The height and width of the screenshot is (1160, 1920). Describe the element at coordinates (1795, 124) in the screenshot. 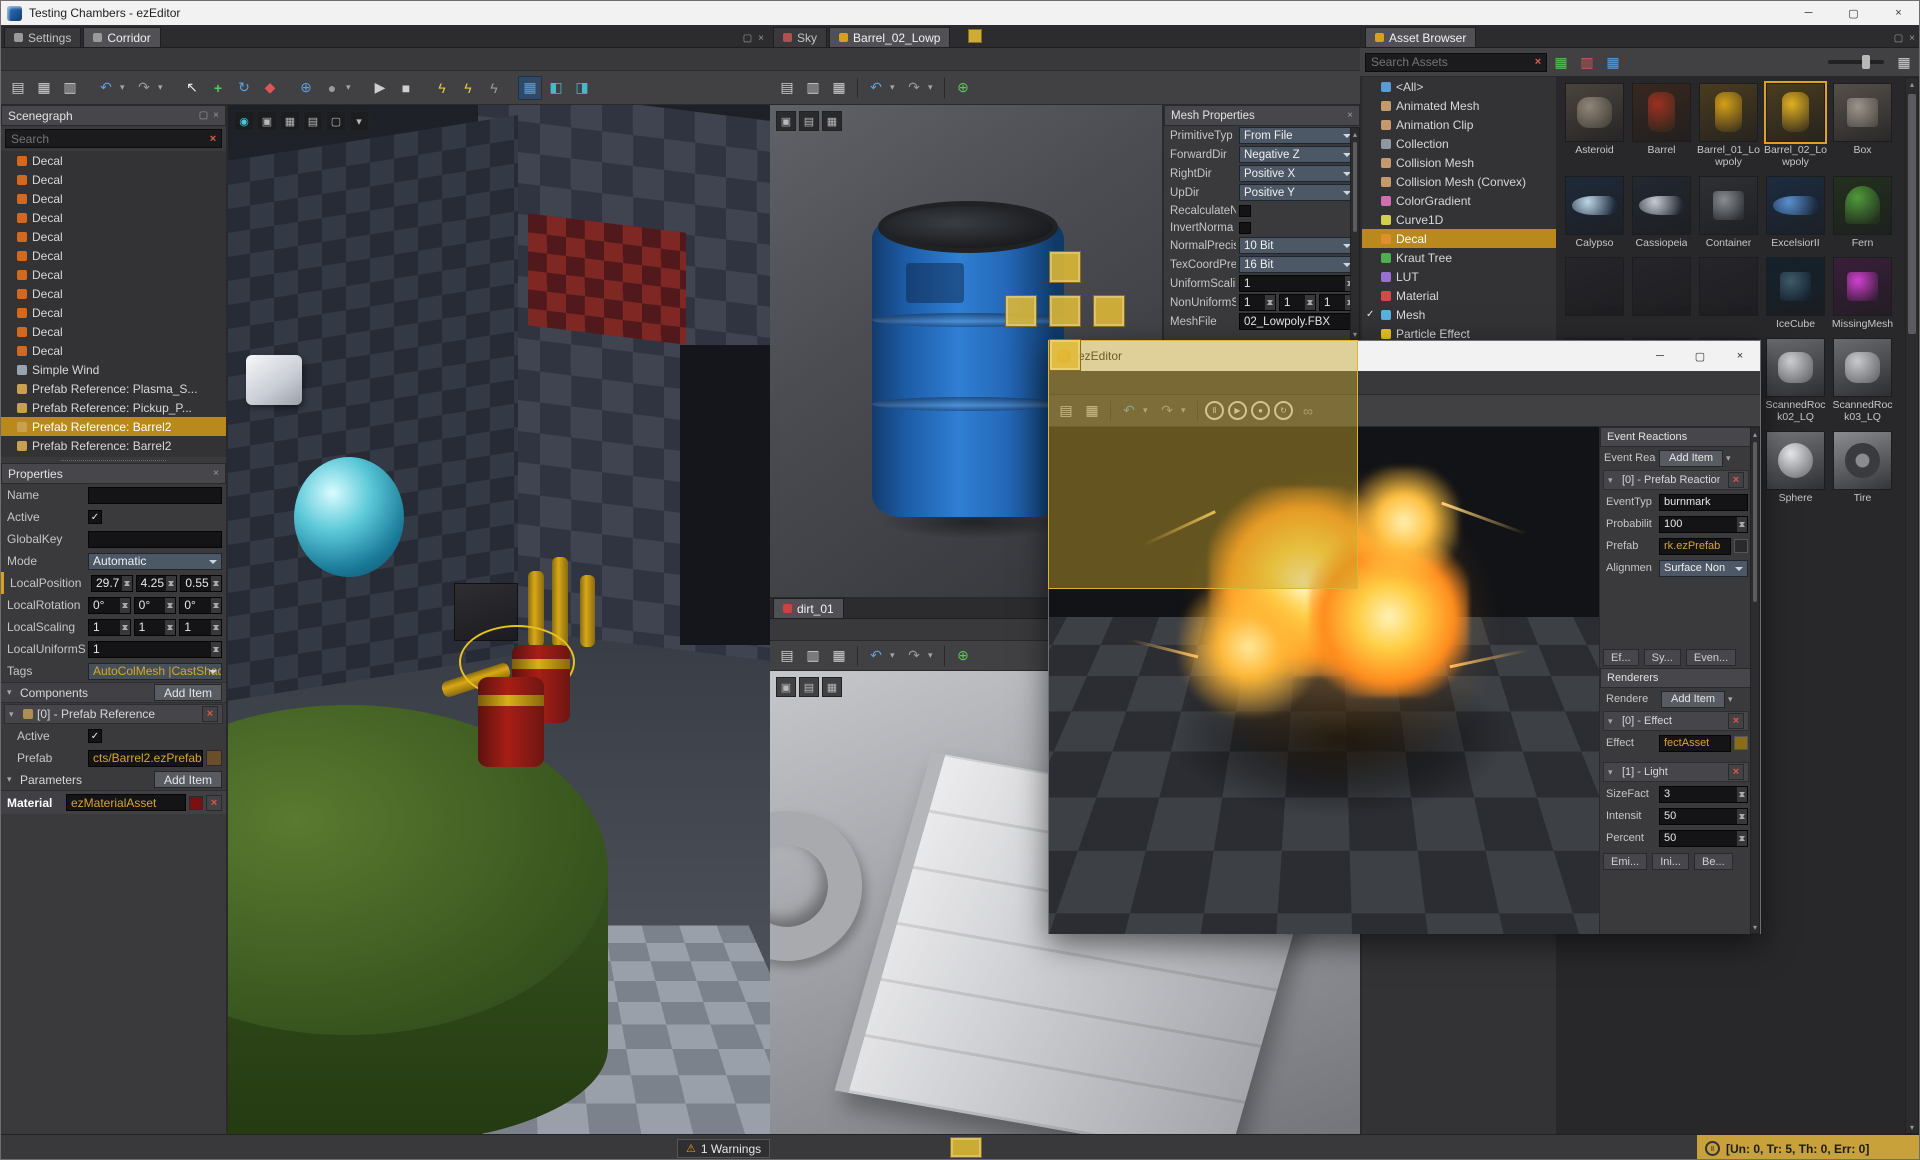

I see `asset-item: Barrel_02_Lowpoly` at that location.